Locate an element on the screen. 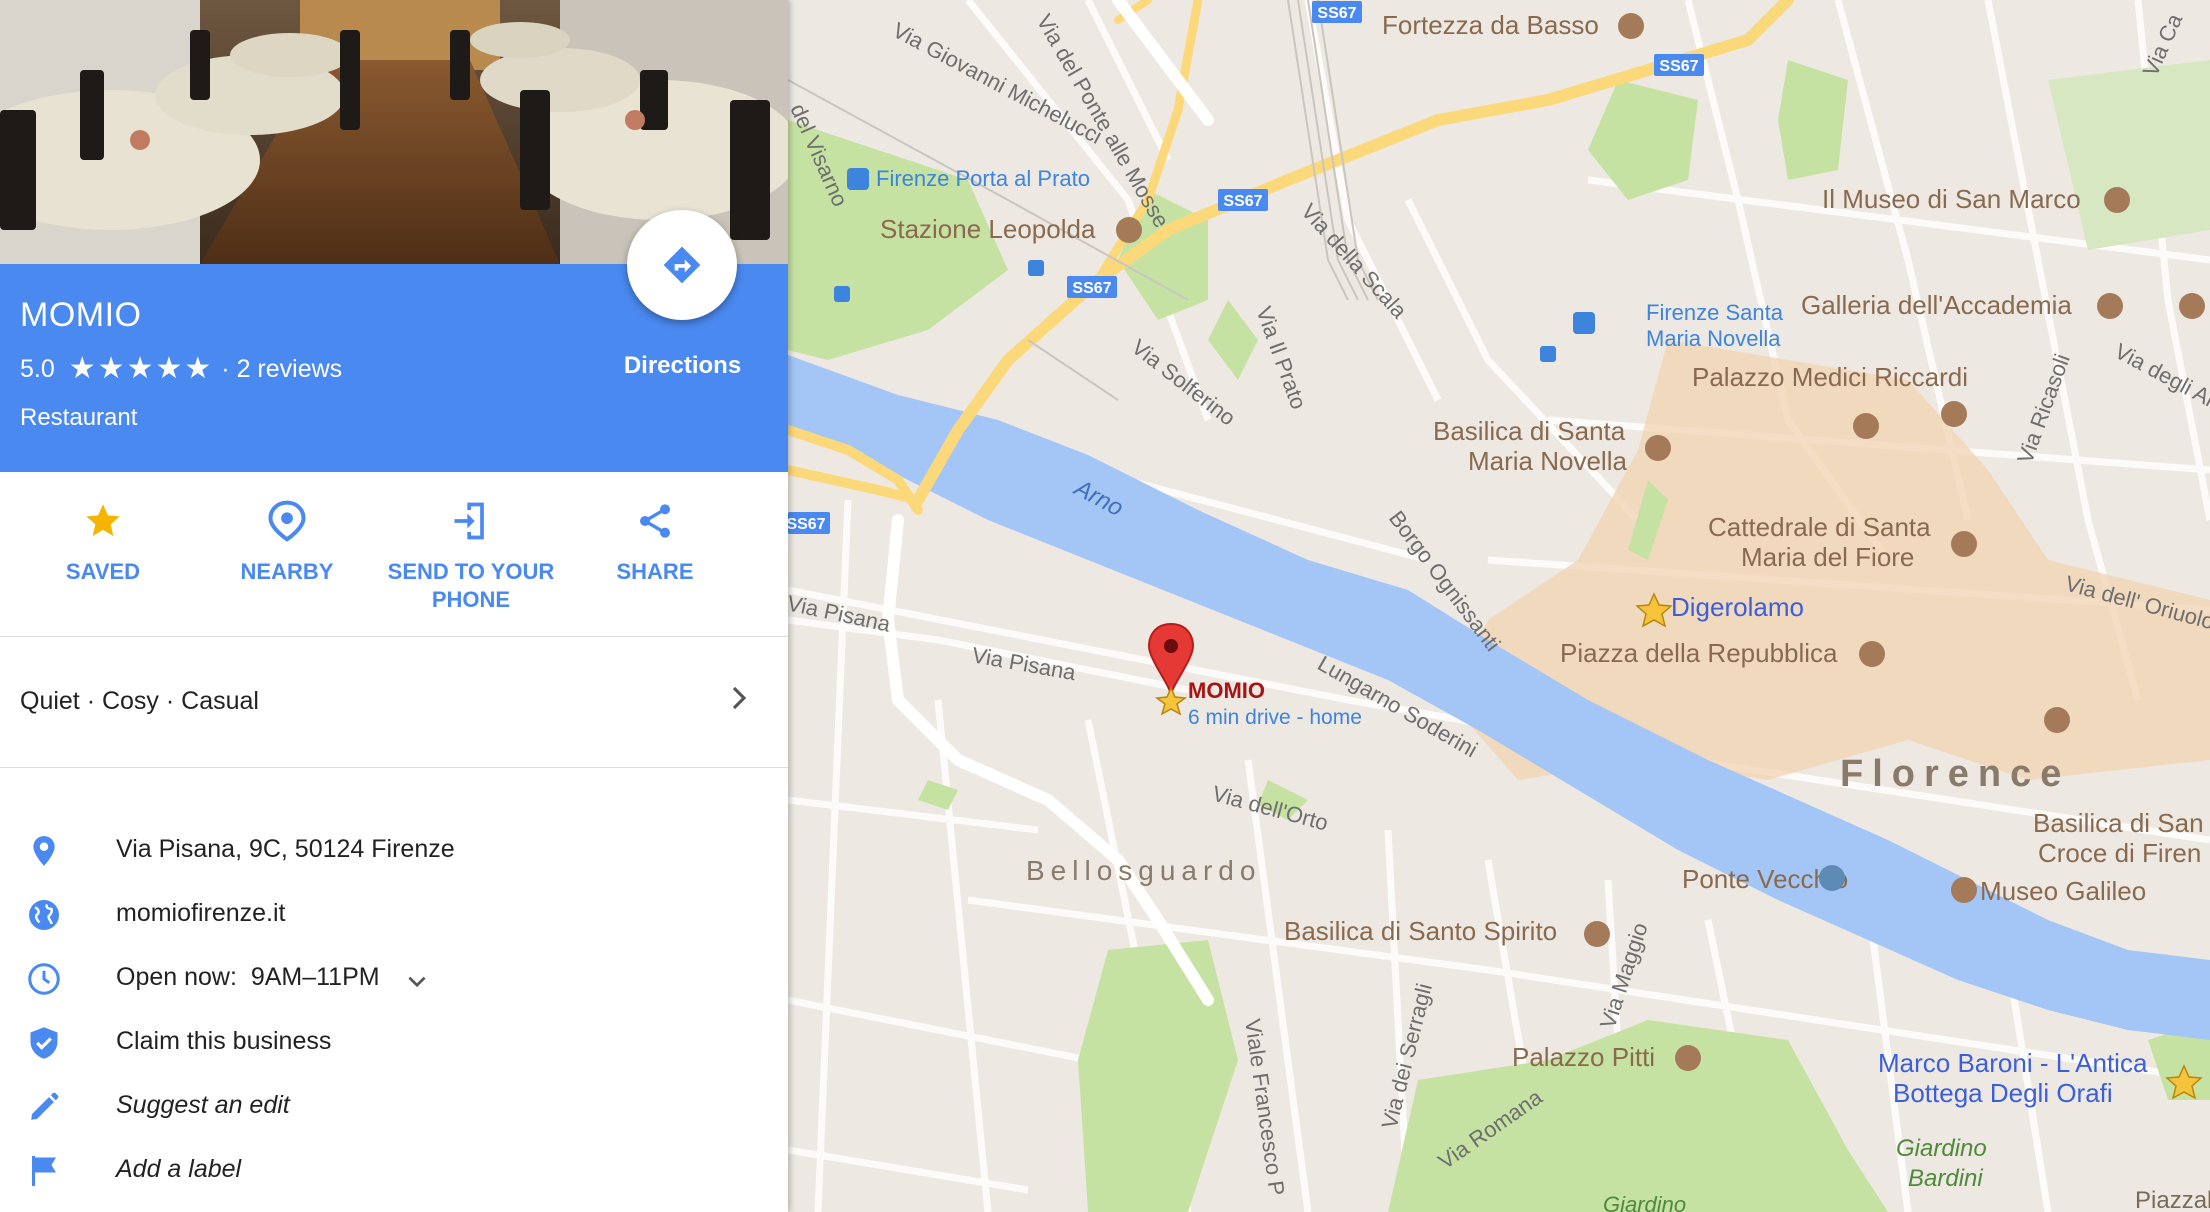 The width and height of the screenshot is (2210, 1212). share-button: SHARE is located at coordinates (655, 541).